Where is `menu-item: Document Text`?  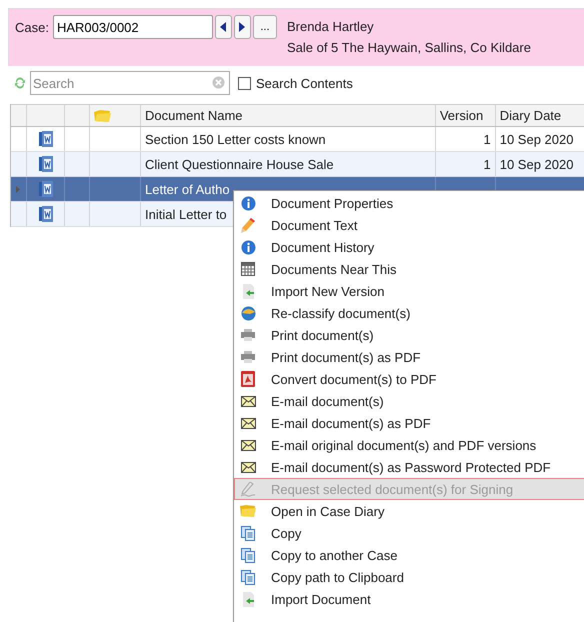
menu-item: Document Text is located at coordinates (409, 225).